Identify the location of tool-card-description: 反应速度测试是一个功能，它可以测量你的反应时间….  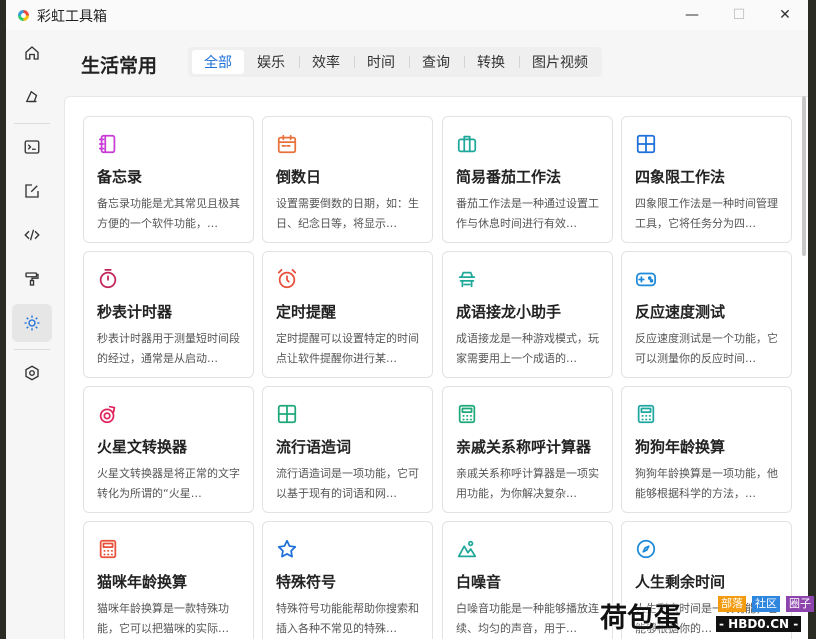
(706, 348).